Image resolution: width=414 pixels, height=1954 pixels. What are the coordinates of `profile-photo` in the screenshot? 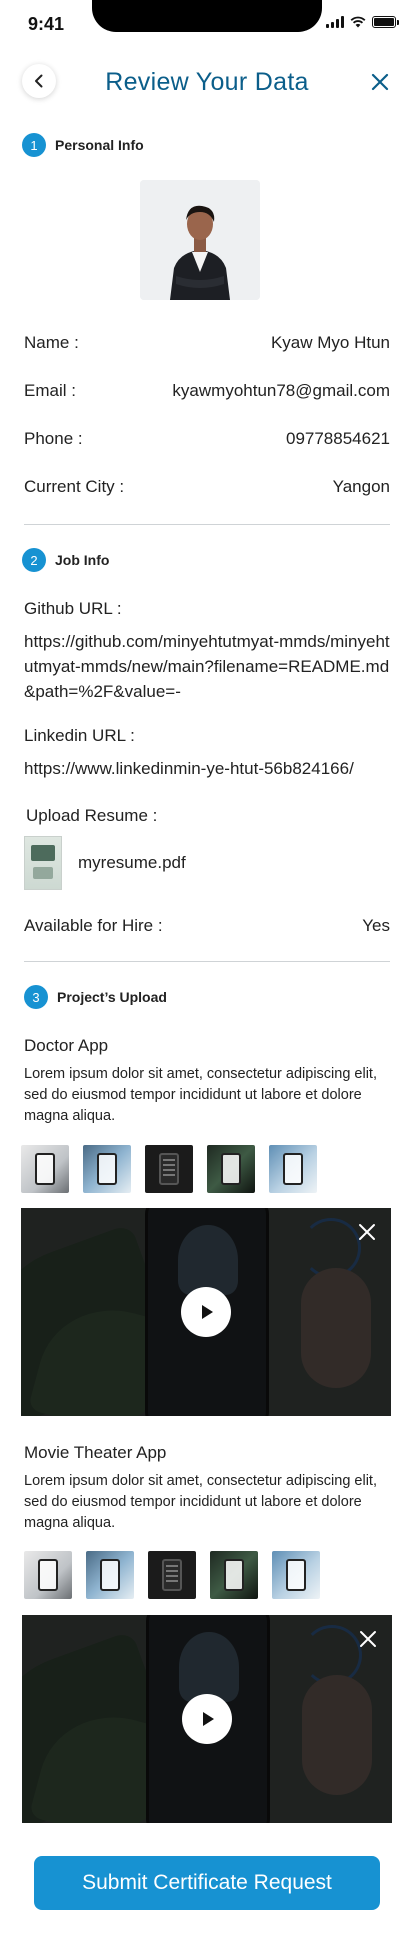 It's located at (200, 240).